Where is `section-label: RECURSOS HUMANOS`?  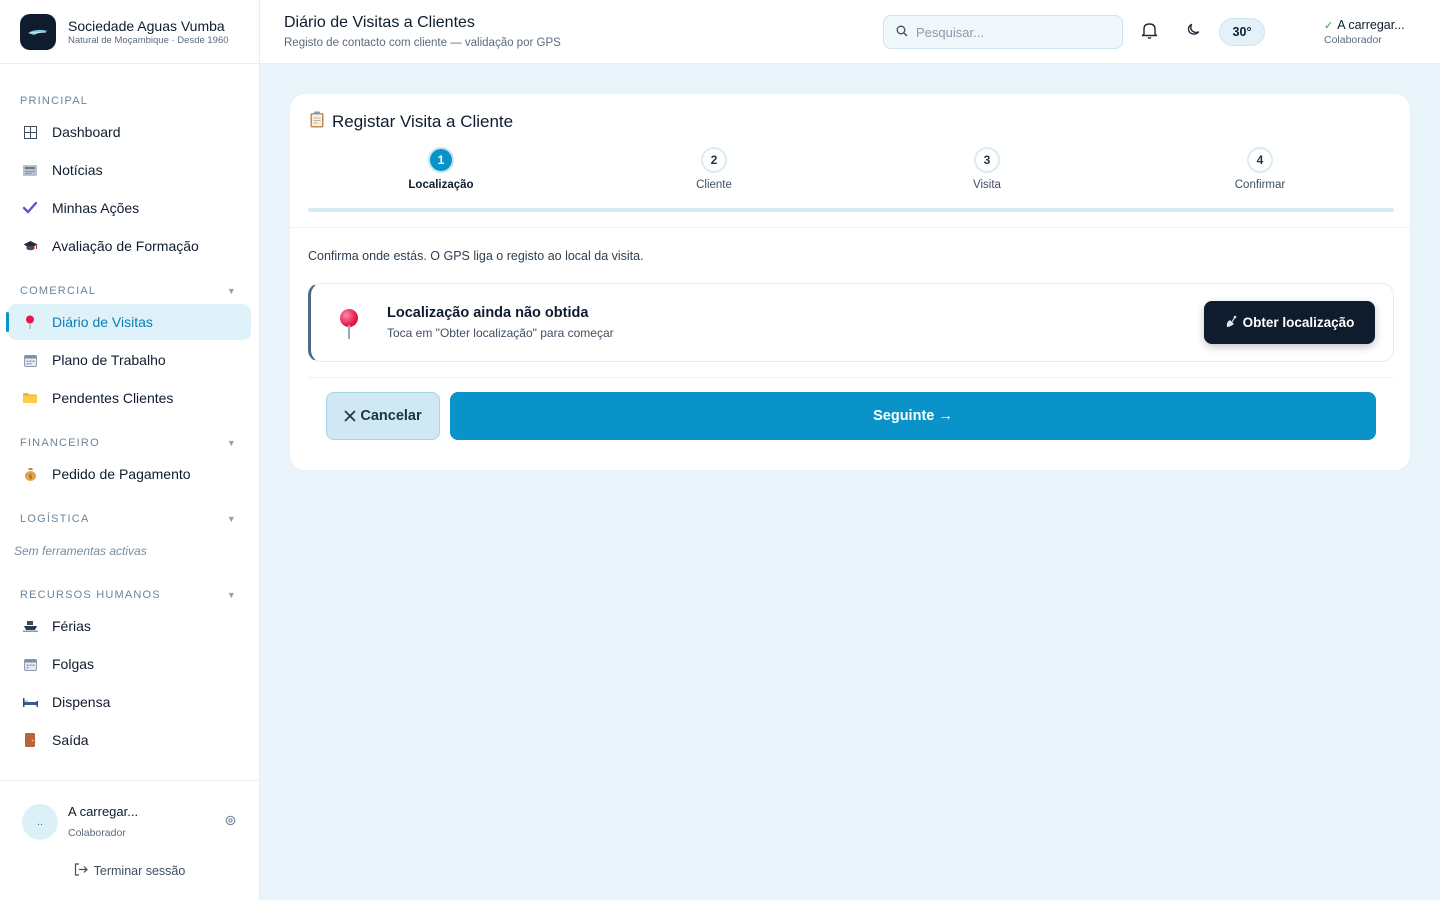 section-label: RECURSOS HUMANOS is located at coordinates (90, 595).